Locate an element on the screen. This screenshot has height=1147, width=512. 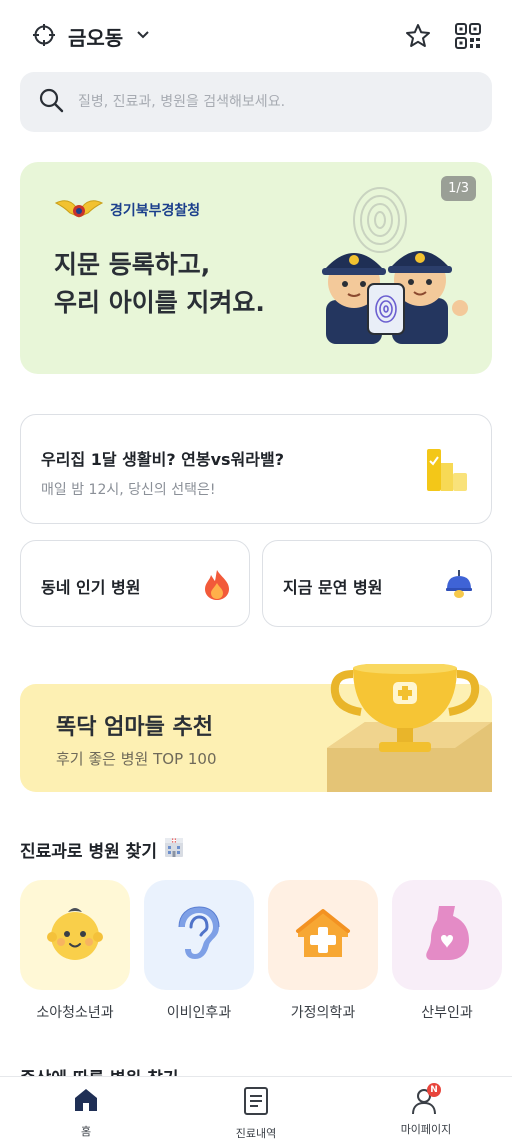
new-badge: N is located at coordinates (434, 1090).